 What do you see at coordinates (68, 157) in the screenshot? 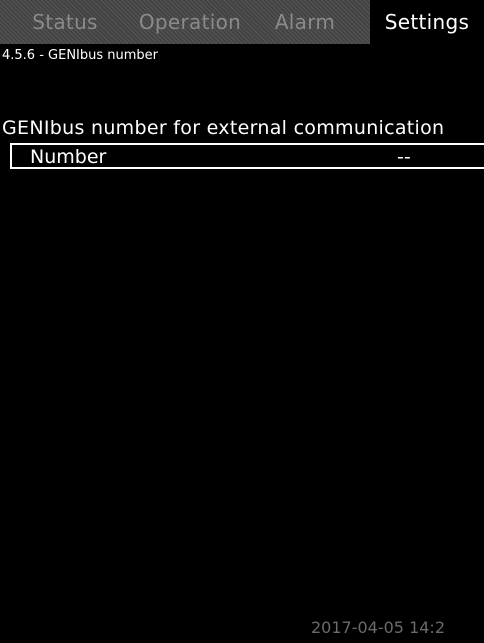
I see `number-field-label: Number` at bounding box center [68, 157].